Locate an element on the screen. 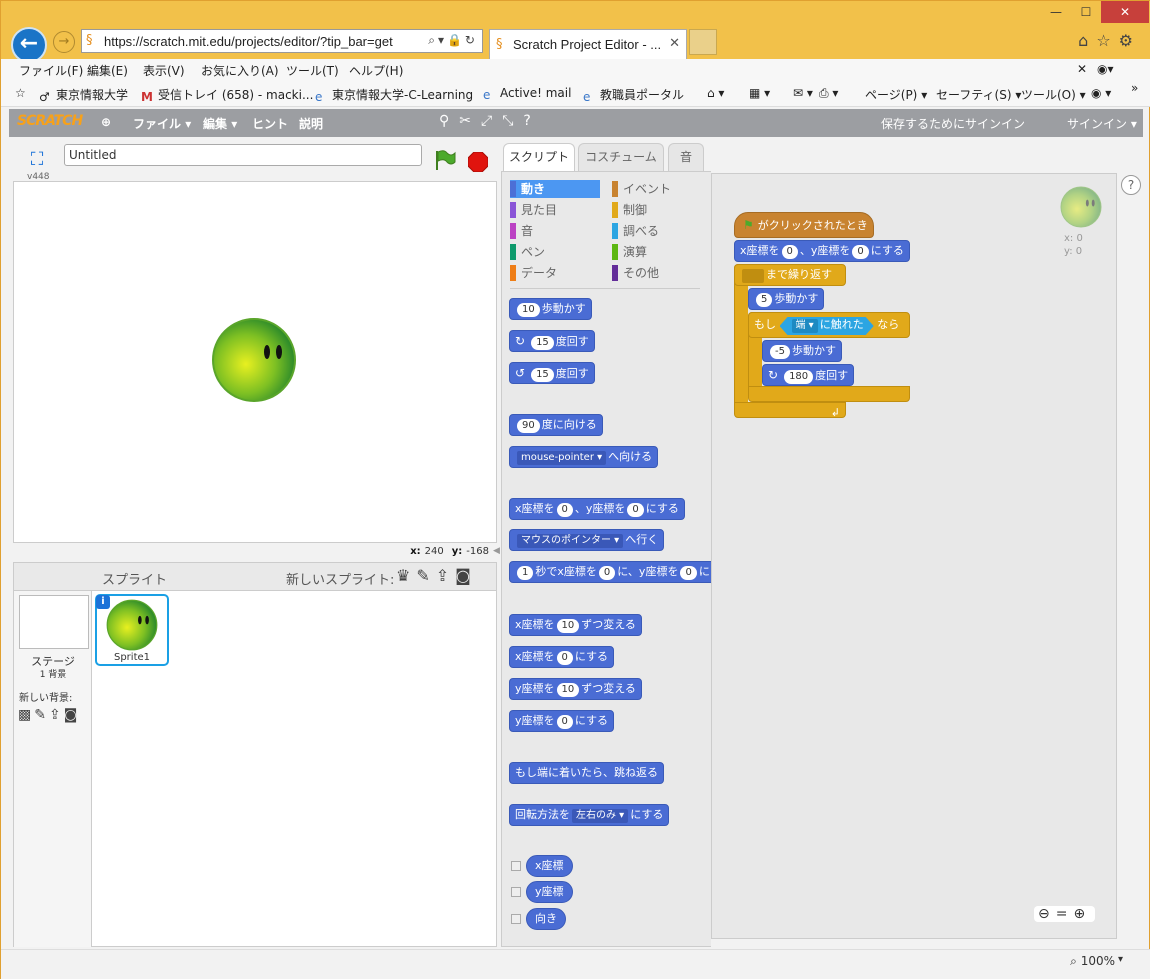  signin-button: サインイン ▾ is located at coordinates (1102, 123).